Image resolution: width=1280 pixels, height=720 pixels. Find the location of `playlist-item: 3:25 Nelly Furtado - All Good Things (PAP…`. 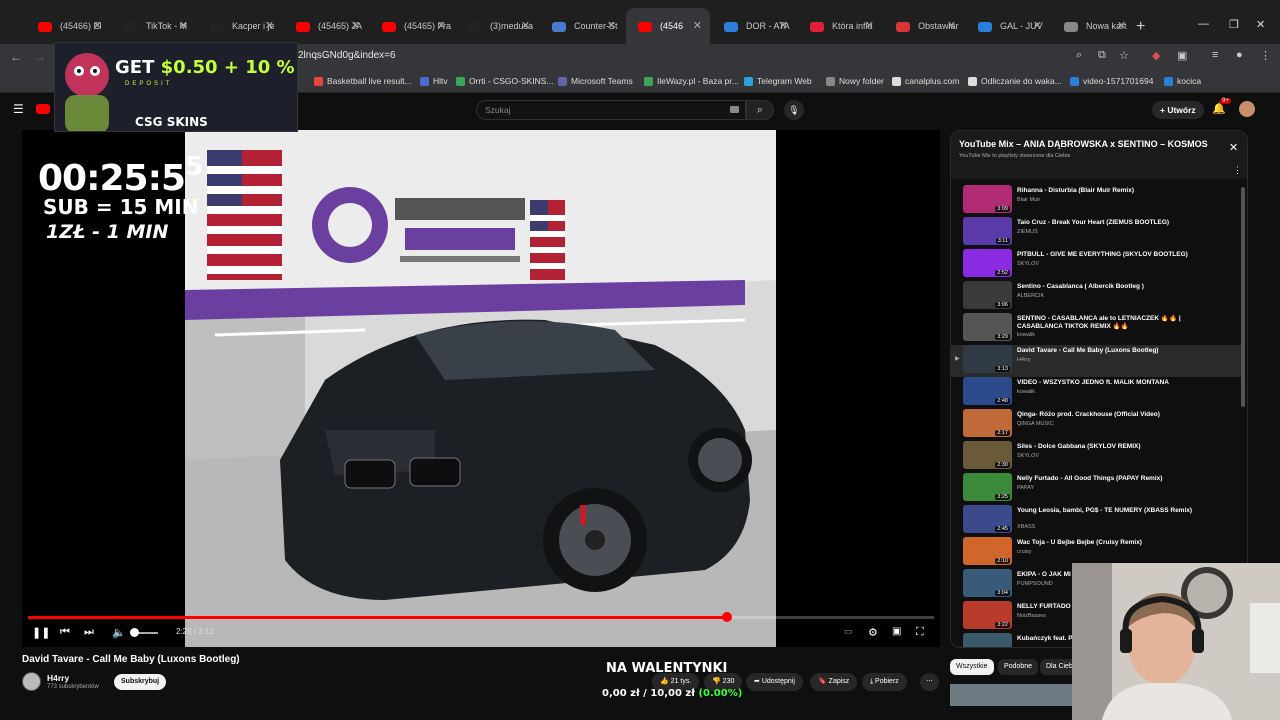

playlist-item: 3:25 Nelly Furtado - All Good Things (PAP… is located at coordinates (1096, 489).